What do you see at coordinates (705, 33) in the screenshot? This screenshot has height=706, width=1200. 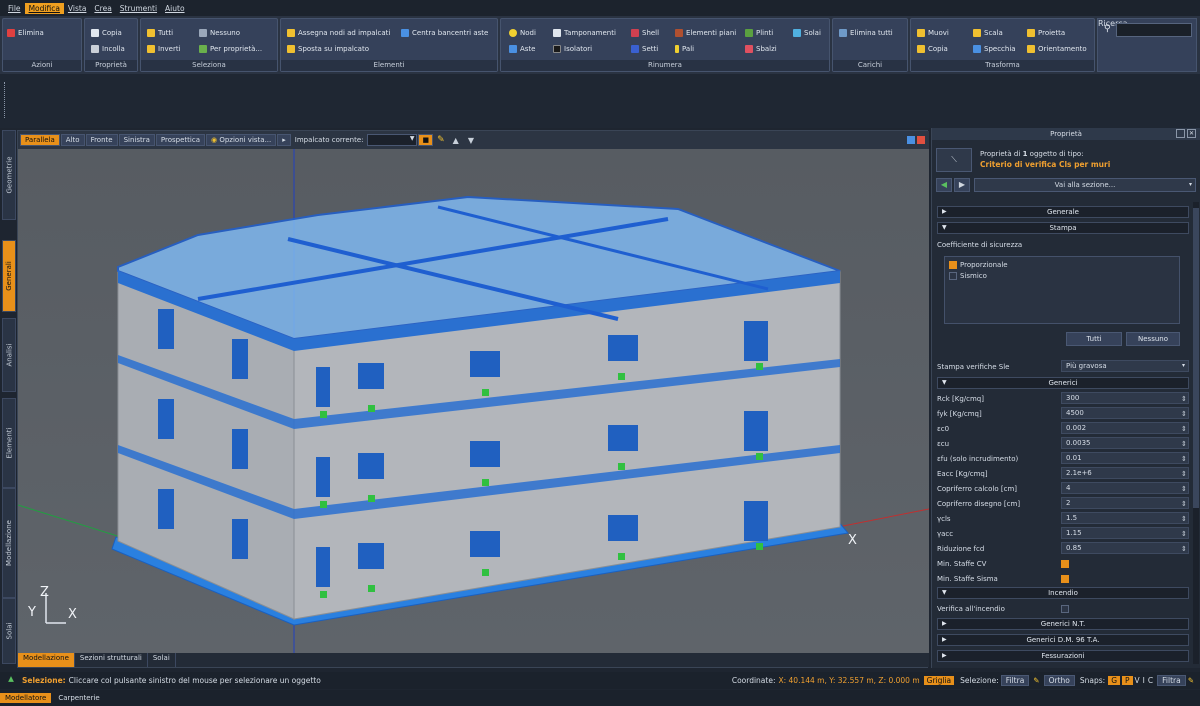 I see `elementi-piani-button: Elementi piani` at bounding box center [705, 33].